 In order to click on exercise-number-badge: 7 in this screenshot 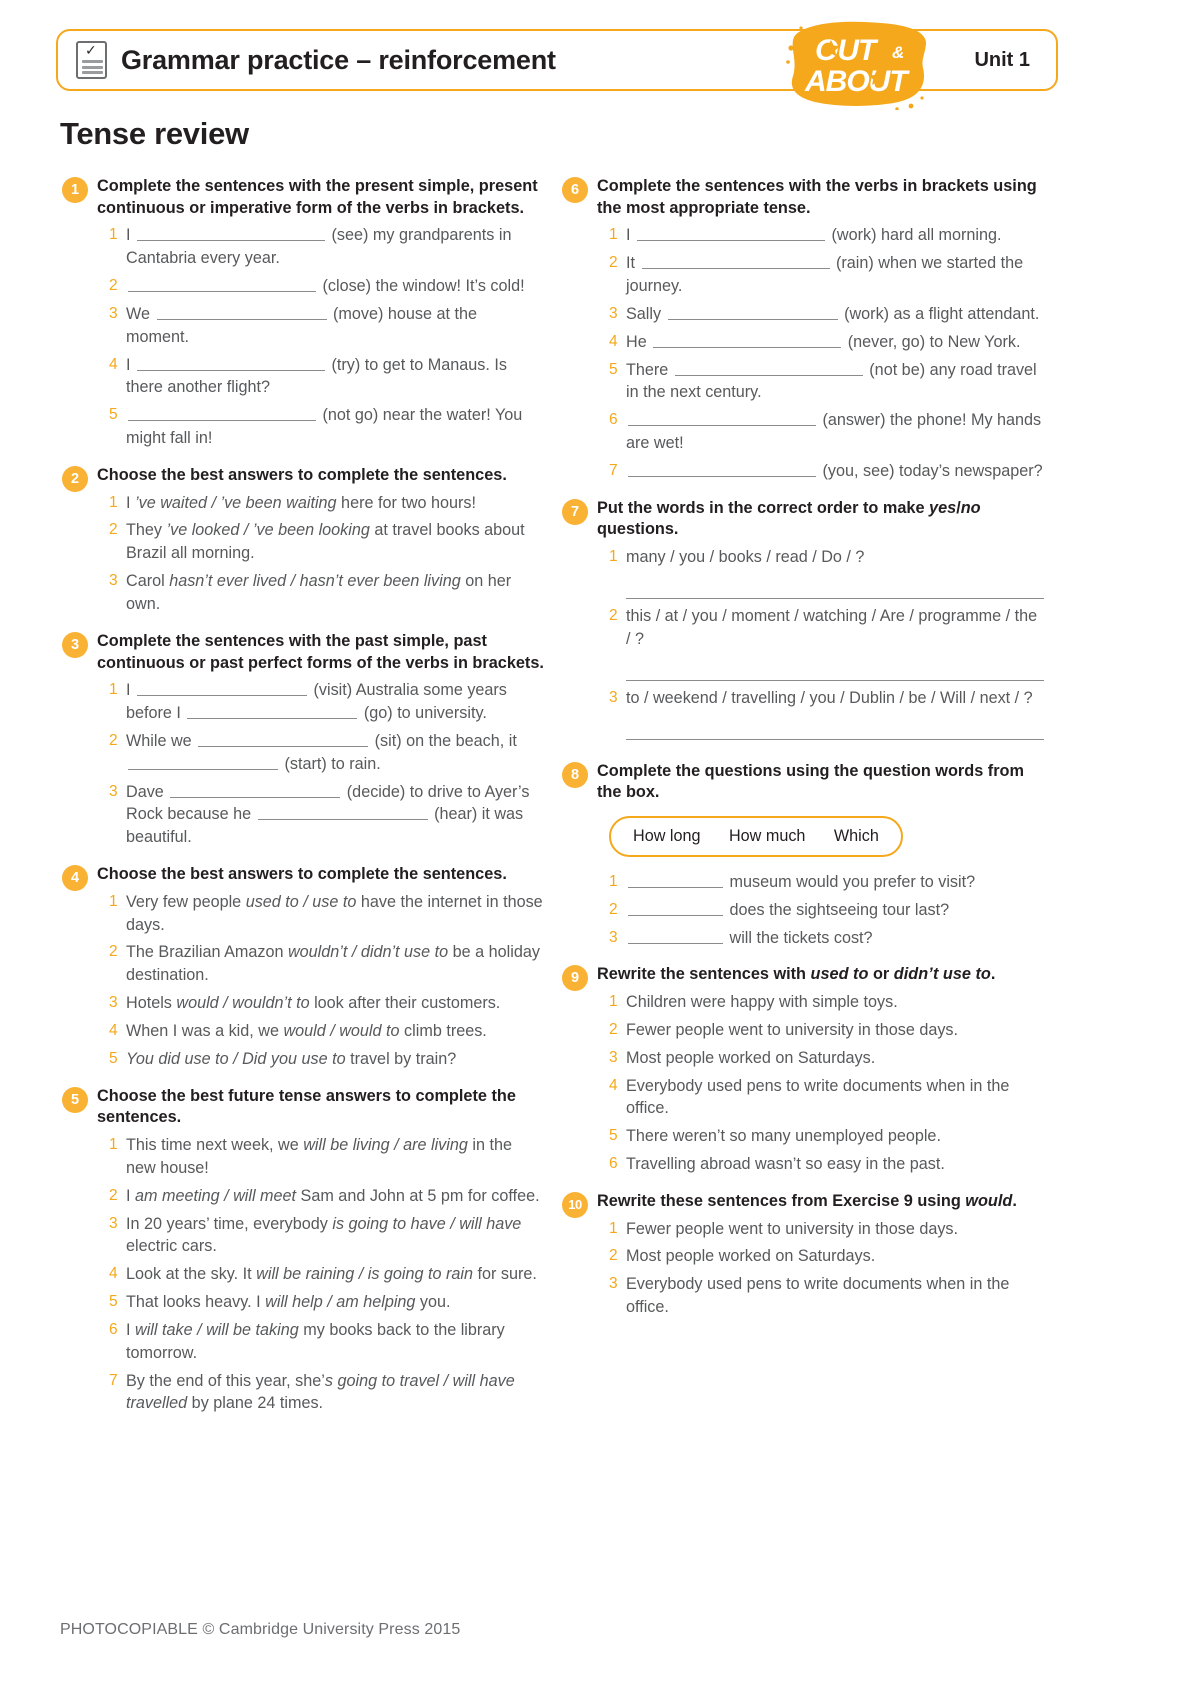, I will do `click(575, 511)`.